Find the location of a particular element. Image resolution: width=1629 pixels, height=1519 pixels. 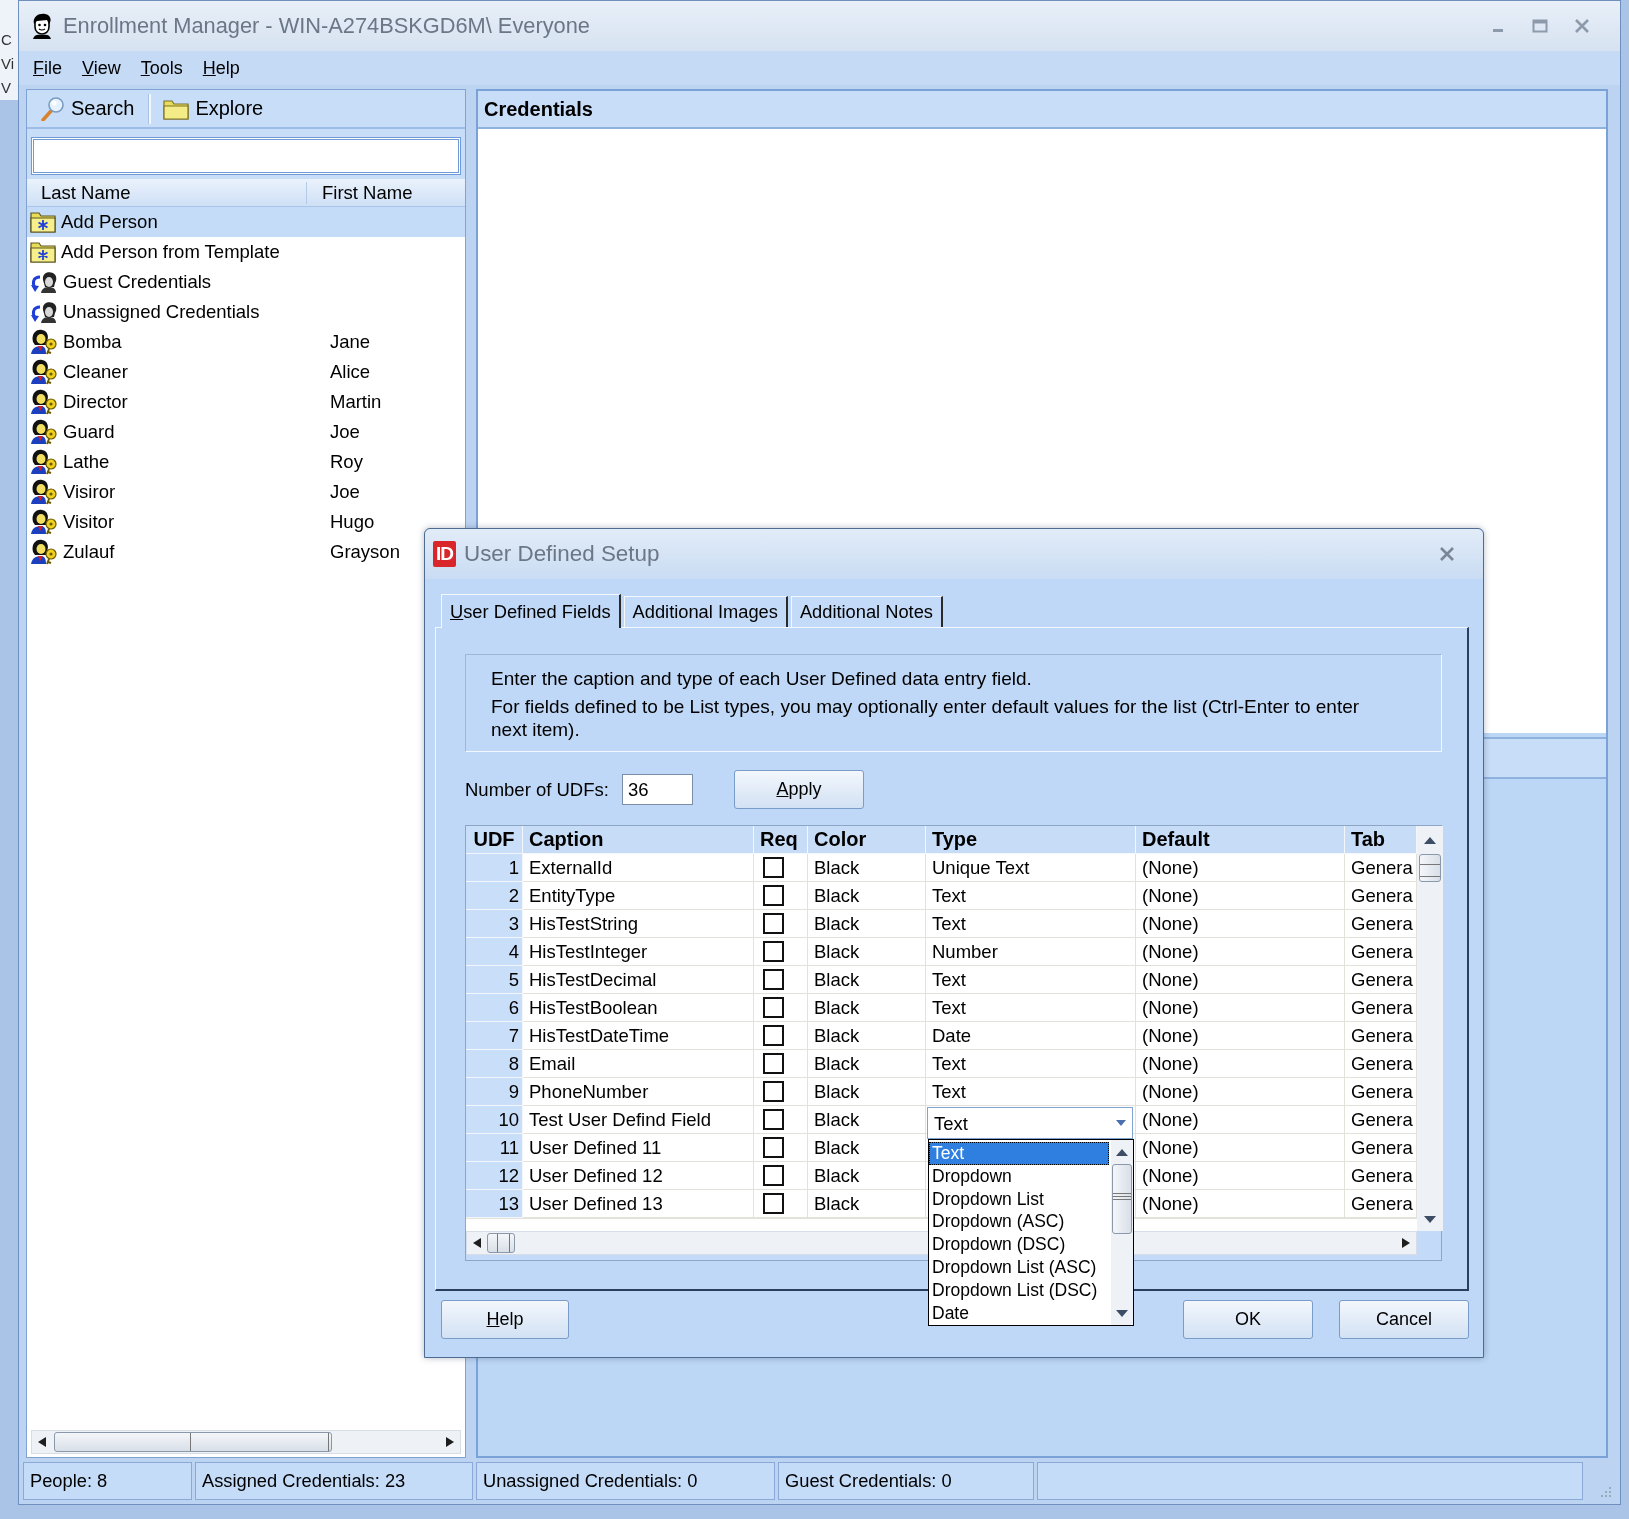

last-name-text: Add Person is located at coordinates (109, 222).